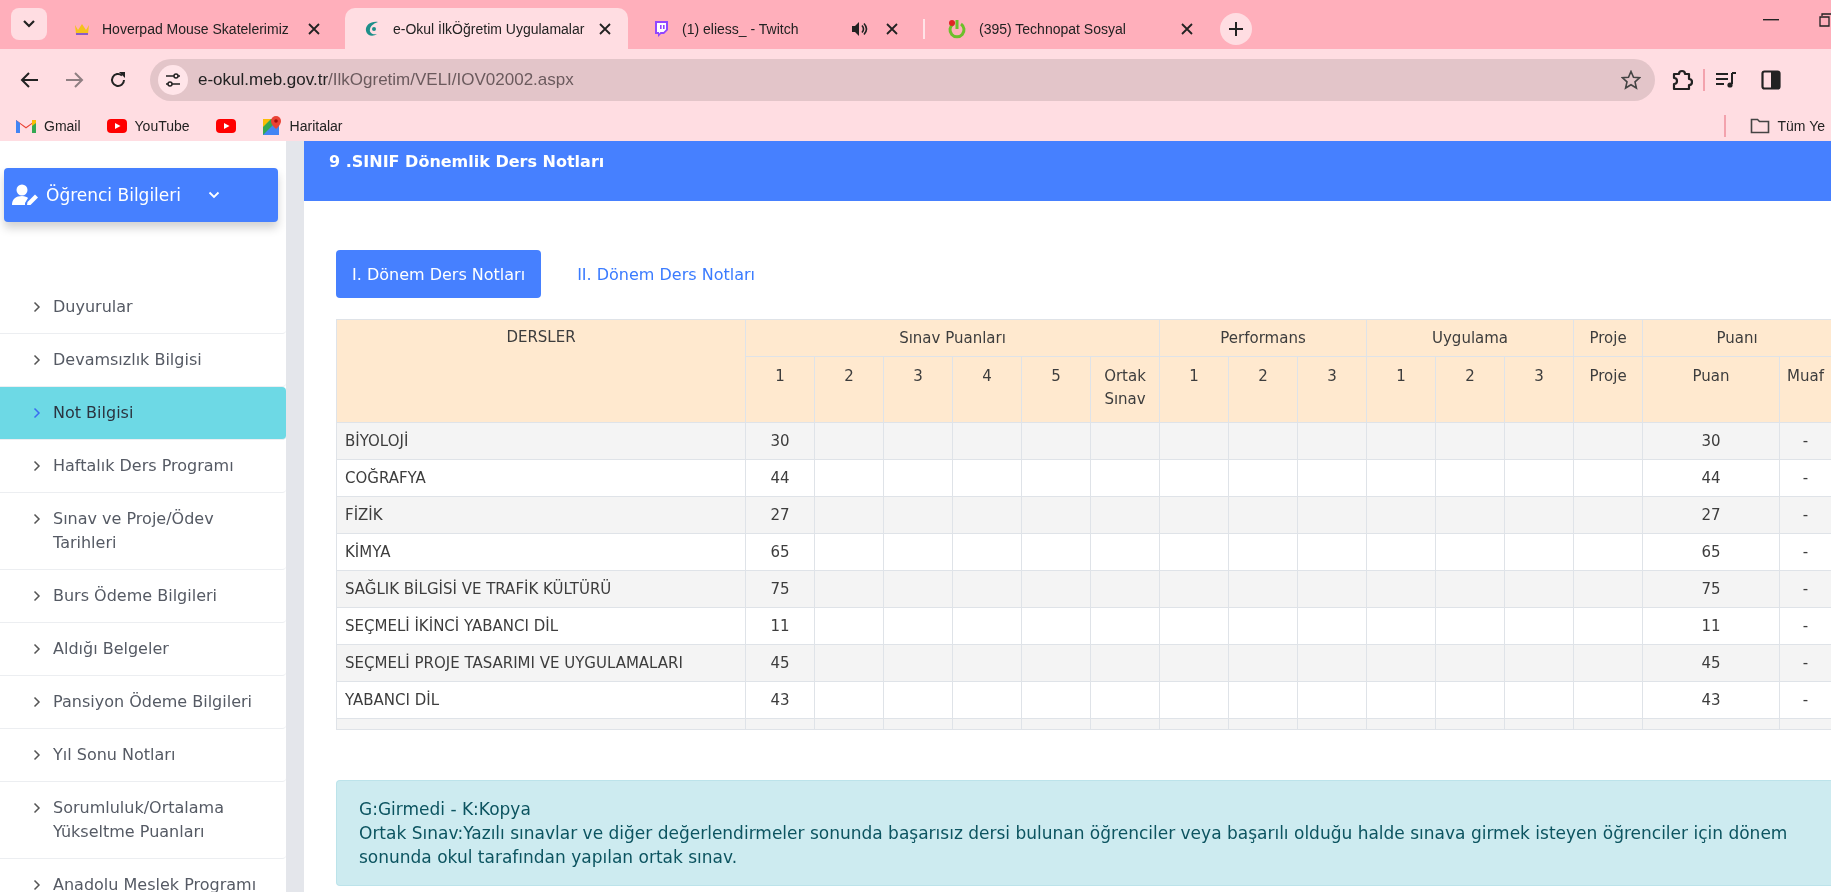 The width and height of the screenshot is (1831, 892). Describe the element at coordinates (74, 79) in the screenshot. I see `forward-arrow-icon` at that location.